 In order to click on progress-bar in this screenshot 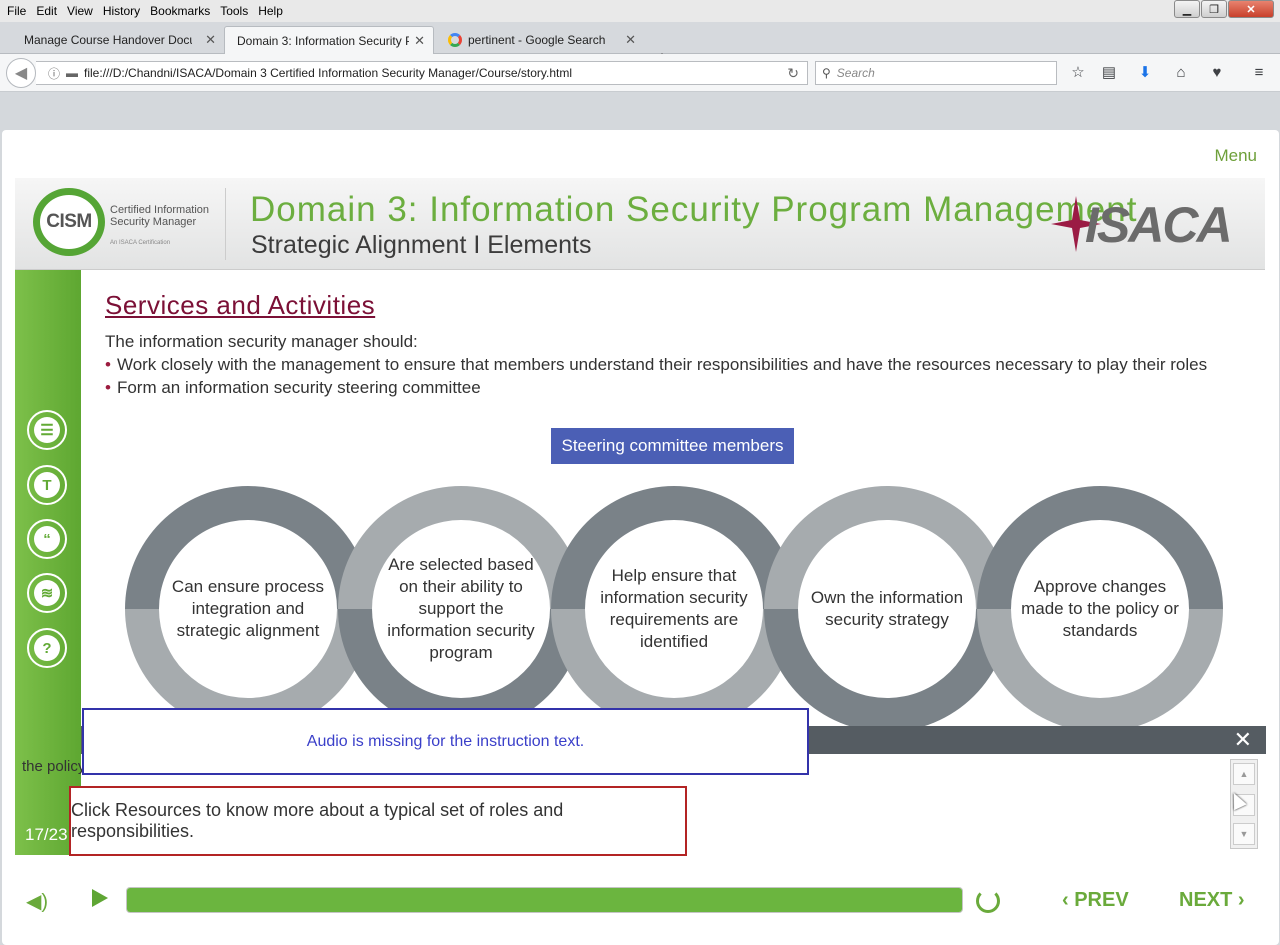, I will do `click(544, 900)`.